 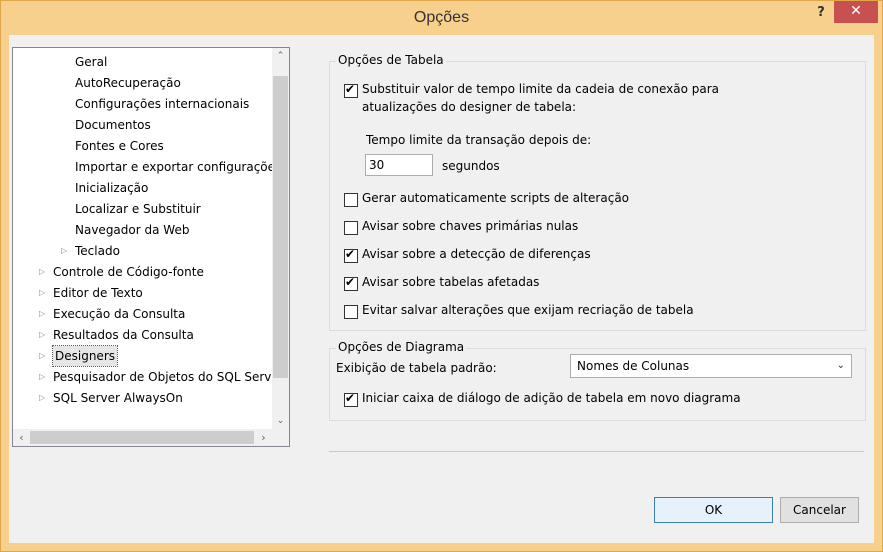 I want to click on tree-item: Navegador da Web, so click(x=142, y=230).